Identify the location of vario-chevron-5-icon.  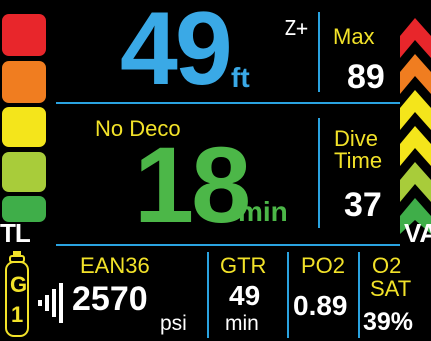
(415, 182).